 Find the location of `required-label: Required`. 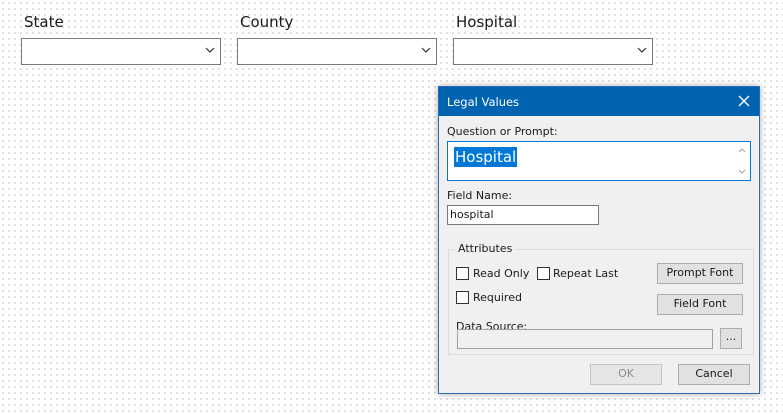

required-label: Required is located at coordinates (497, 297).